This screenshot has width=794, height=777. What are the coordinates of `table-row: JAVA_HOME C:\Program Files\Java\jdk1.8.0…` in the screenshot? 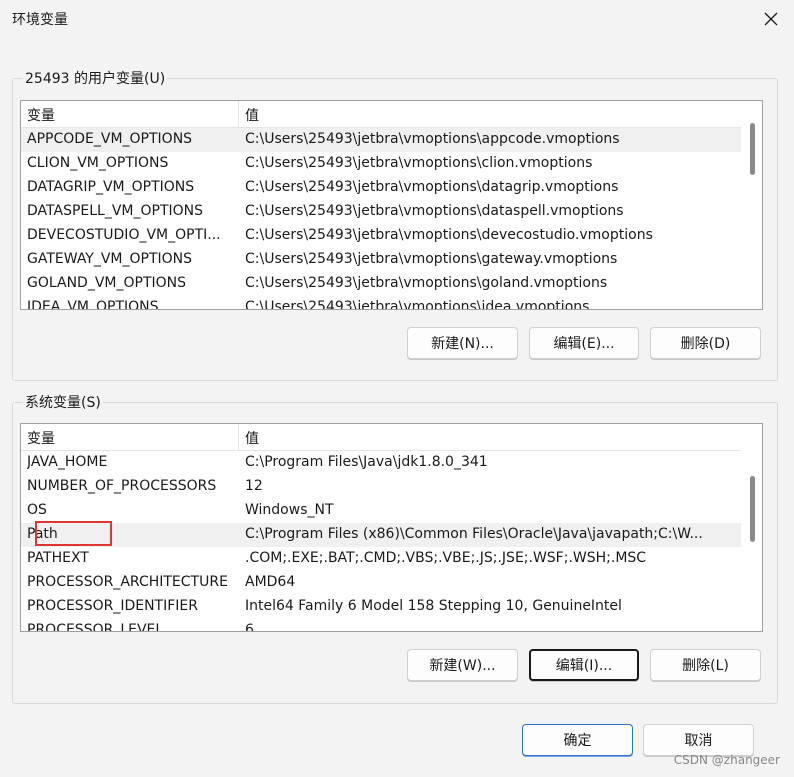 It's located at (381, 463).